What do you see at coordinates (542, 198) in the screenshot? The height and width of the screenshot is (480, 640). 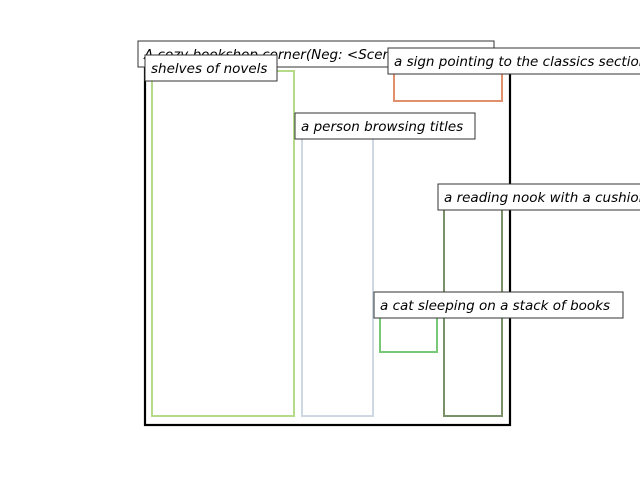 I see `region-label-nook-text: a reading nook with a cushioned chair` at bounding box center [542, 198].